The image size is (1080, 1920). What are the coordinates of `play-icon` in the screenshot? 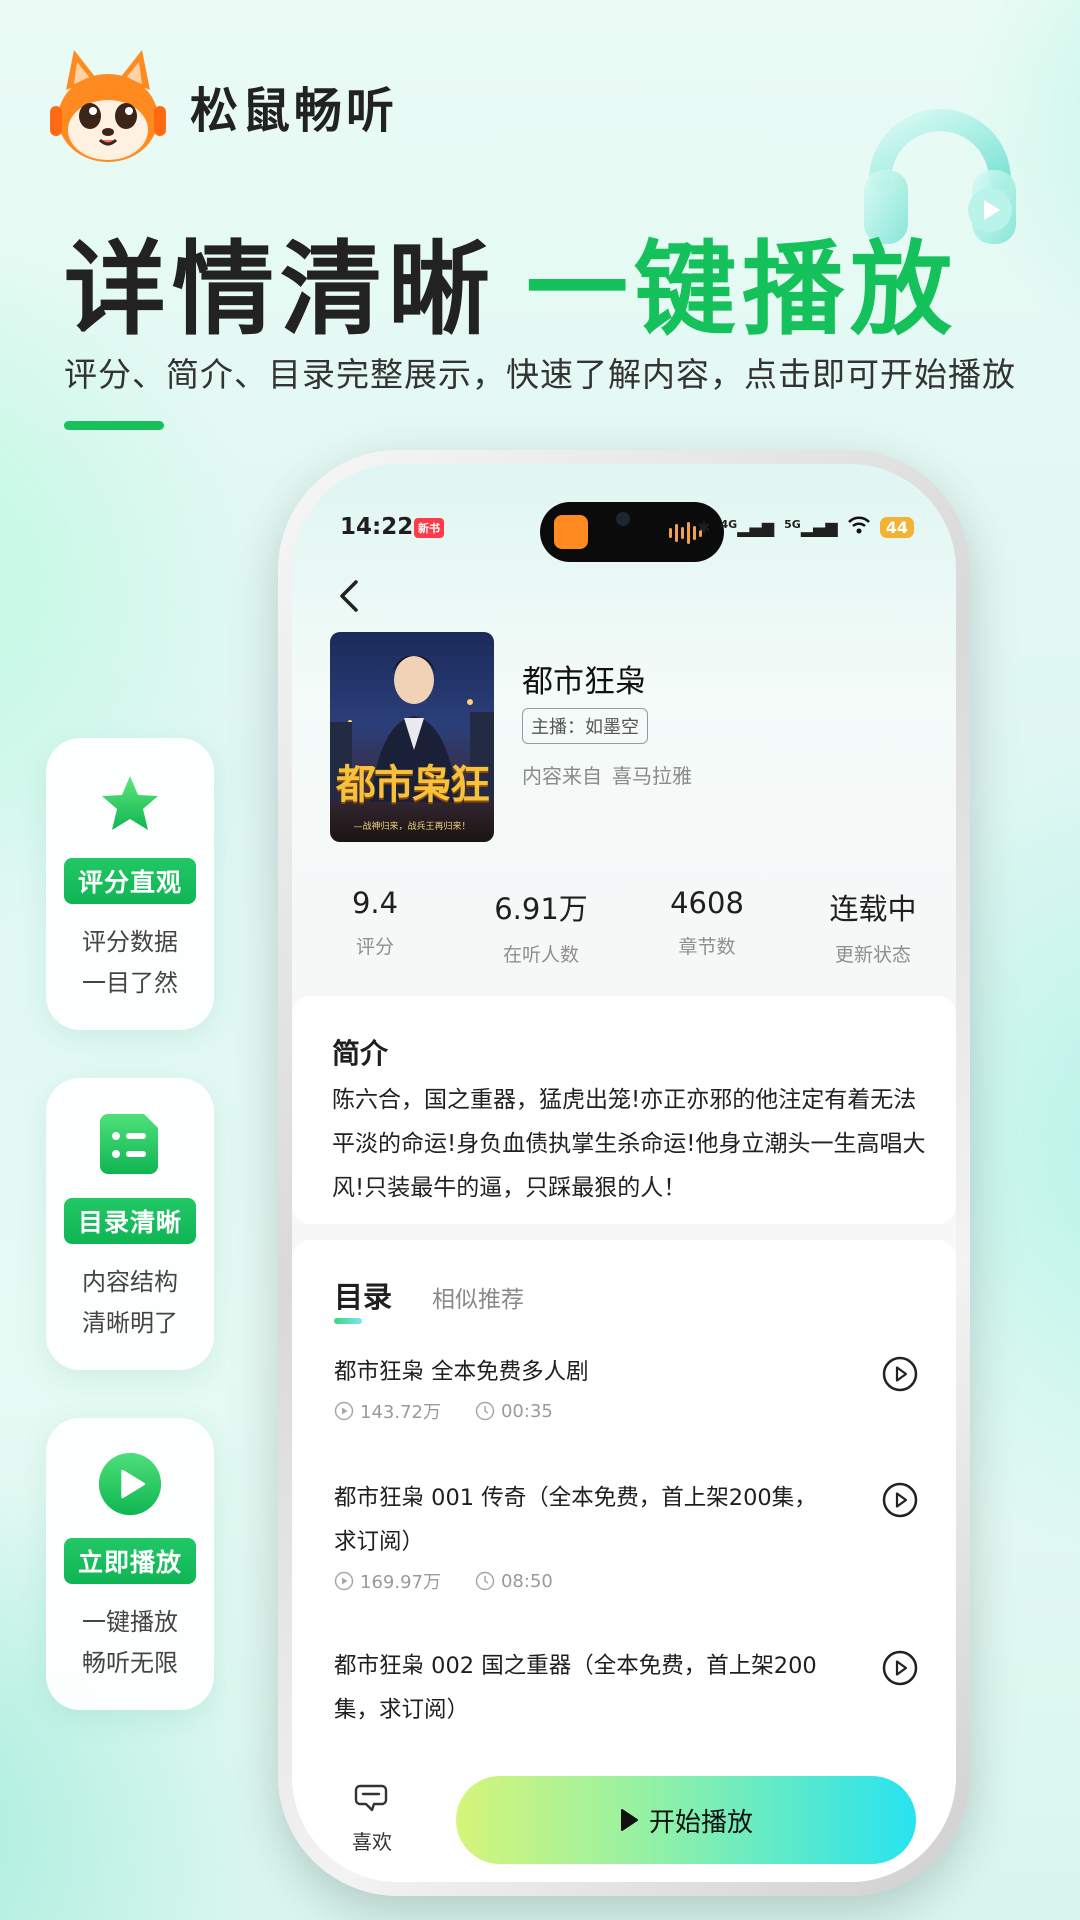 It's located at (629, 1820).